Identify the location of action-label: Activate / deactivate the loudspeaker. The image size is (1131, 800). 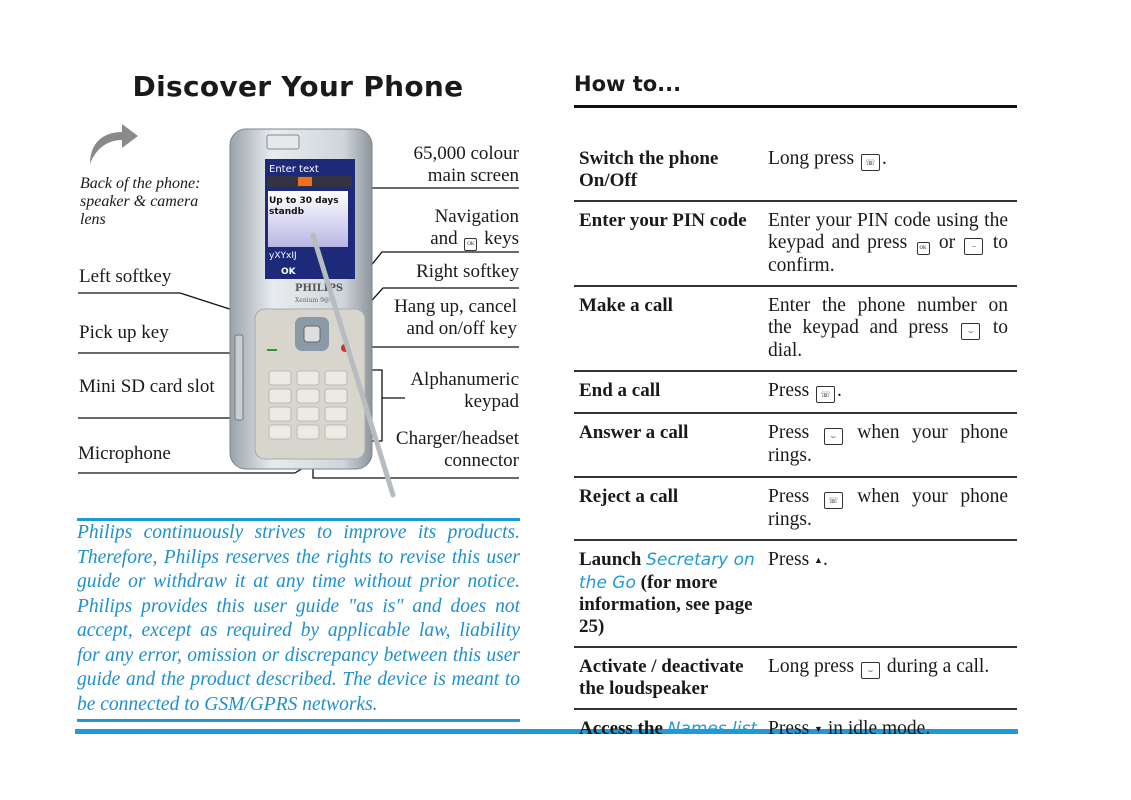
(671, 677).